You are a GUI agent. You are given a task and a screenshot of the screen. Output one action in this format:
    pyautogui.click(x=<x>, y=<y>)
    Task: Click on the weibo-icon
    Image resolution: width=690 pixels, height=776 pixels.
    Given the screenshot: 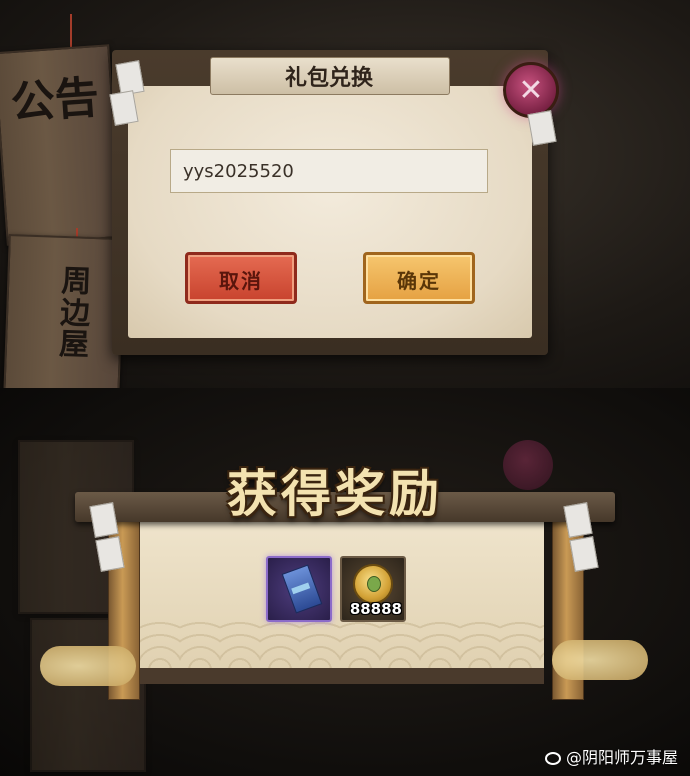 What is the action you would take?
    pyautogui.click(x=552, y=758)
    